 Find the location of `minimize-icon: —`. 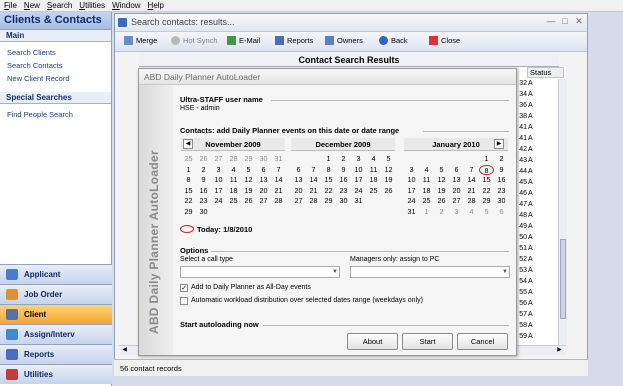

minimize-icon: — is located at coordinates (551, 21).